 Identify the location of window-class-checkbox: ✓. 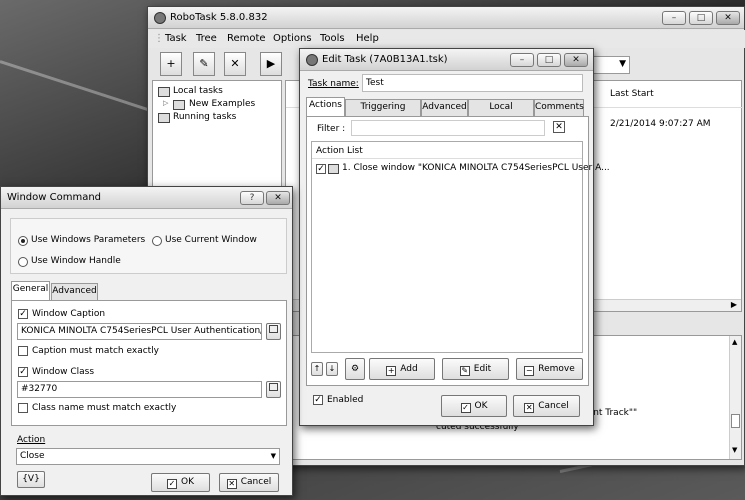
(23, 372).